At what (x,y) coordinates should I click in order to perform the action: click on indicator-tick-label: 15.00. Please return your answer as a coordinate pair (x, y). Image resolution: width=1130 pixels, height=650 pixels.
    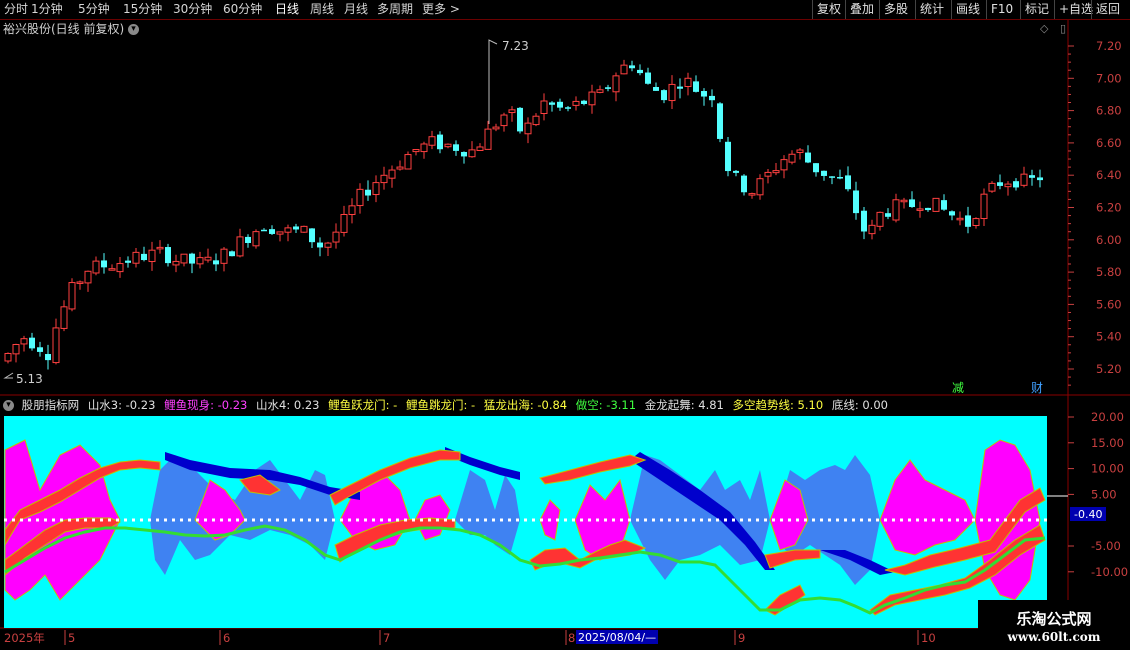
    Looking at the image, I should click on (1107, 443).